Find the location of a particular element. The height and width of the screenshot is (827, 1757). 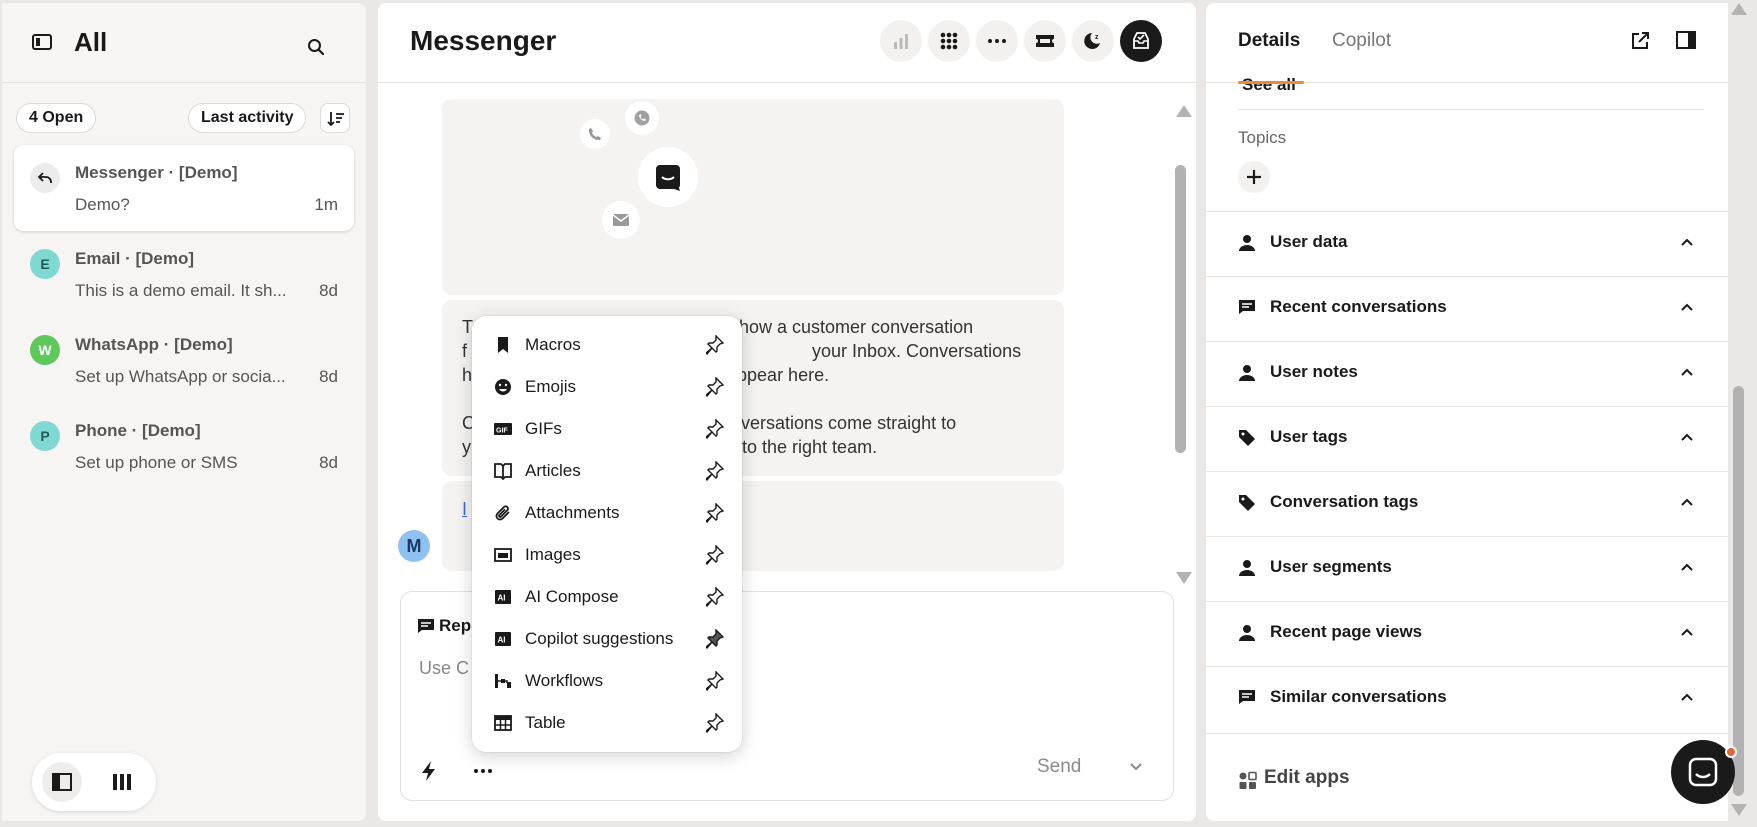

conversation-time: 8d is located at coordinates (328, 290).